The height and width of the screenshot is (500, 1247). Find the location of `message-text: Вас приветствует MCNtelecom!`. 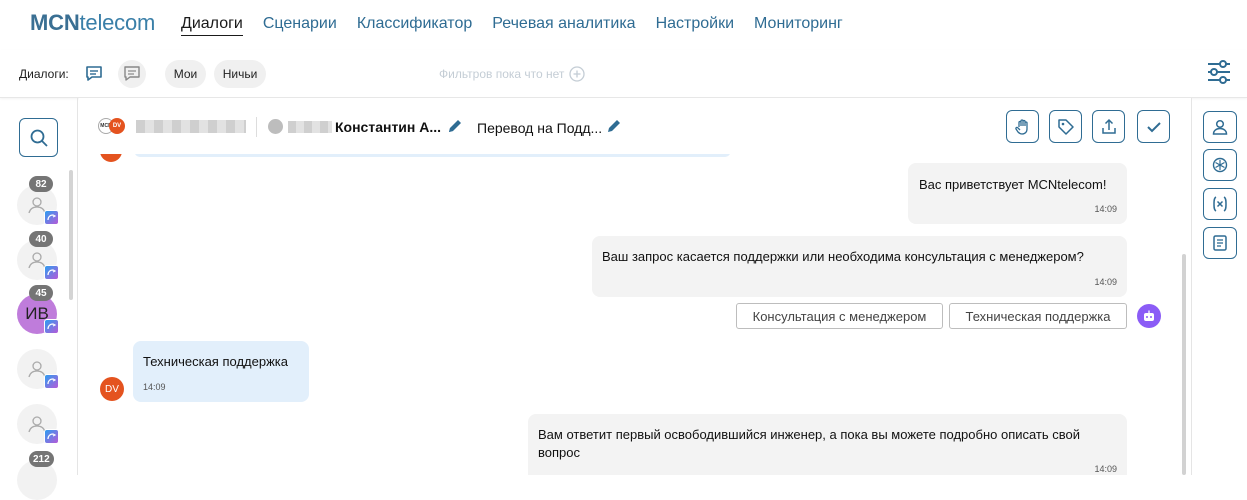

message-text: Вас приветствует MCNtelecom! is located at coordinates (1013, 184).